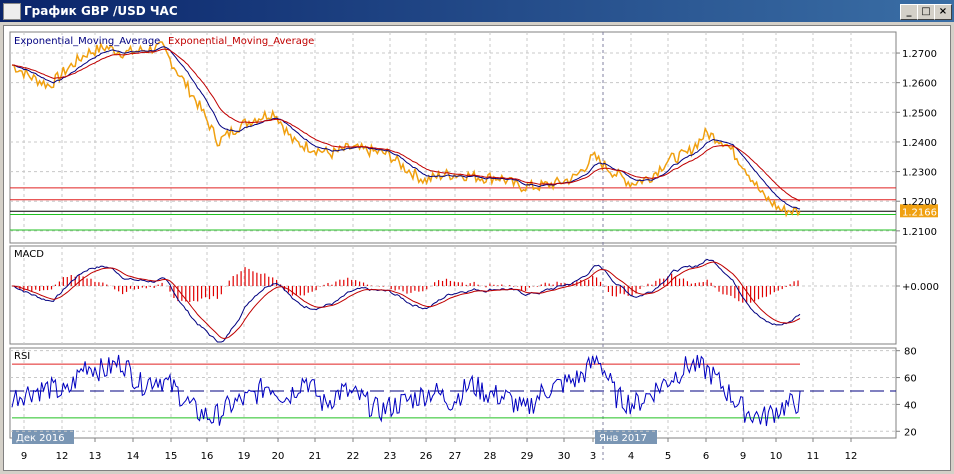 This screenshot has height=474, width=954. What do you see at coordinates (706, 456) in the screenshot?
I see `x-label: 6` at bounding box center [706, 456].